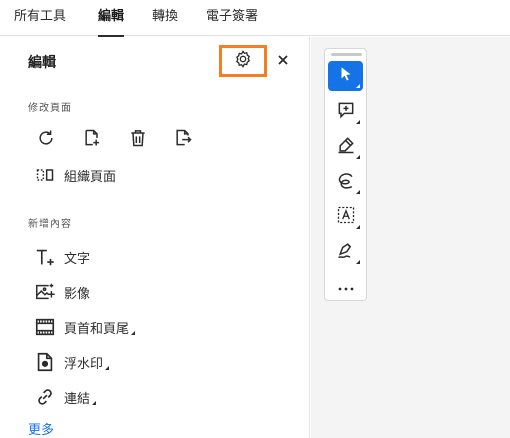 The image size is (510, 438). I want to click on close-panel-button, so click(283, 60).